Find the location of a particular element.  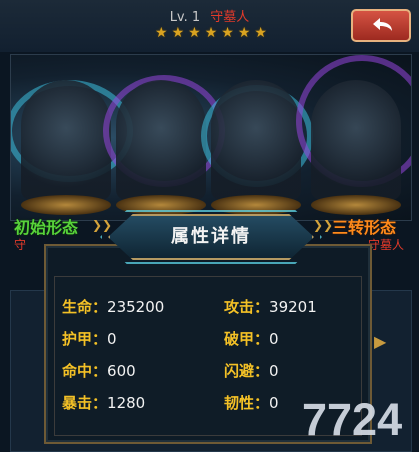

form-sublabel: 守 is located at coordinates (20, 245).